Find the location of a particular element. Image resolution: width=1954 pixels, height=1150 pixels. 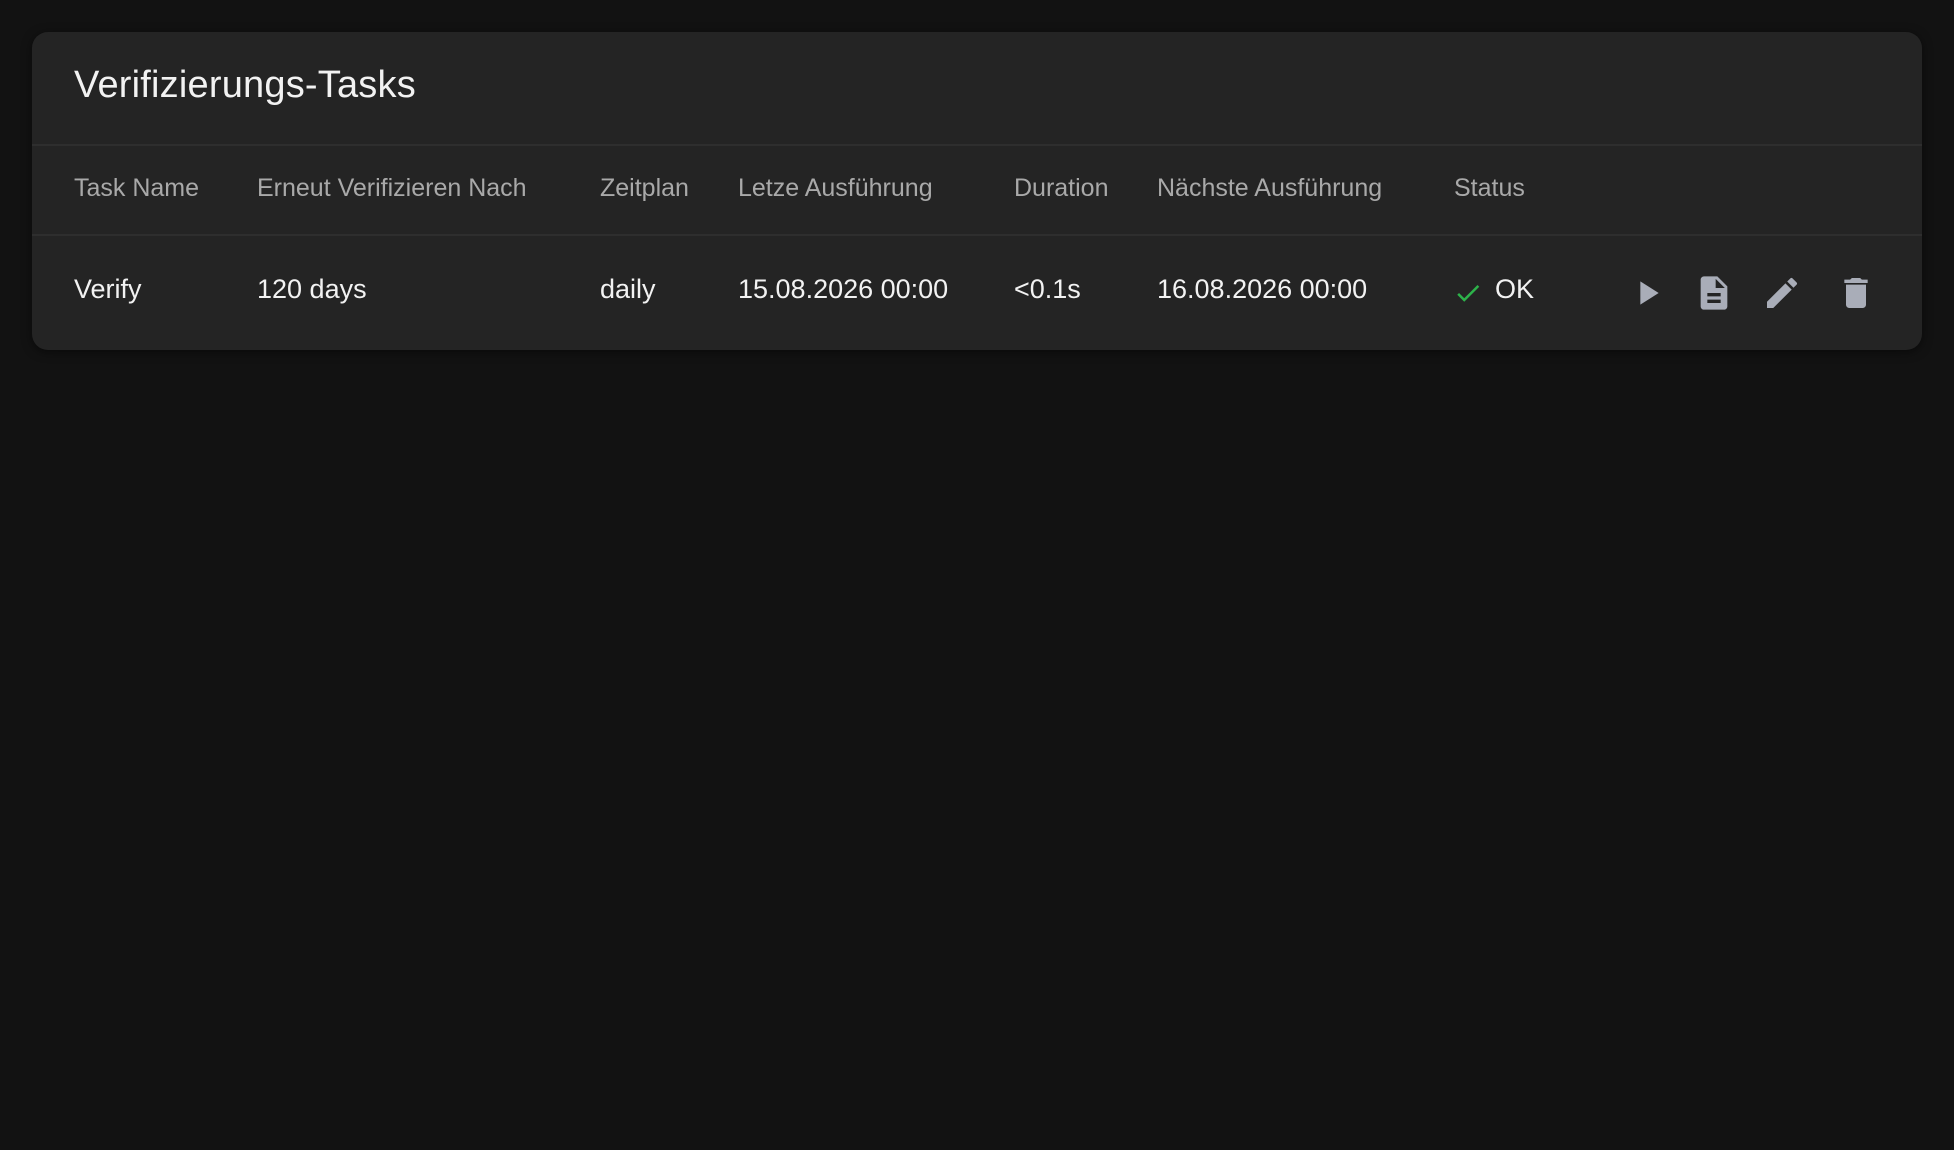

column-header-schedule: Zeitplan is located at coordinates (644, 188).